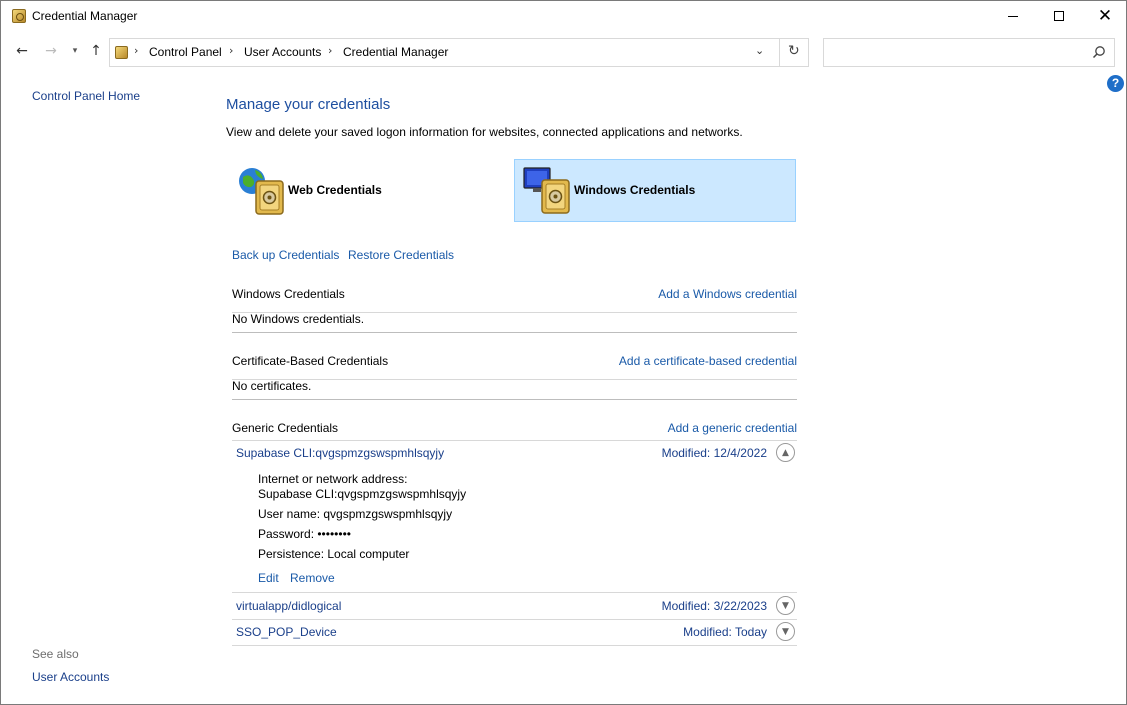 Image resolution: width=1127 pixels, height=705 pixels. What do you see at coordinates (395, 52) in the screenshot?
I see `breadcrumb-credential-manager: Credential Manager` at bounding box center [395, 52].